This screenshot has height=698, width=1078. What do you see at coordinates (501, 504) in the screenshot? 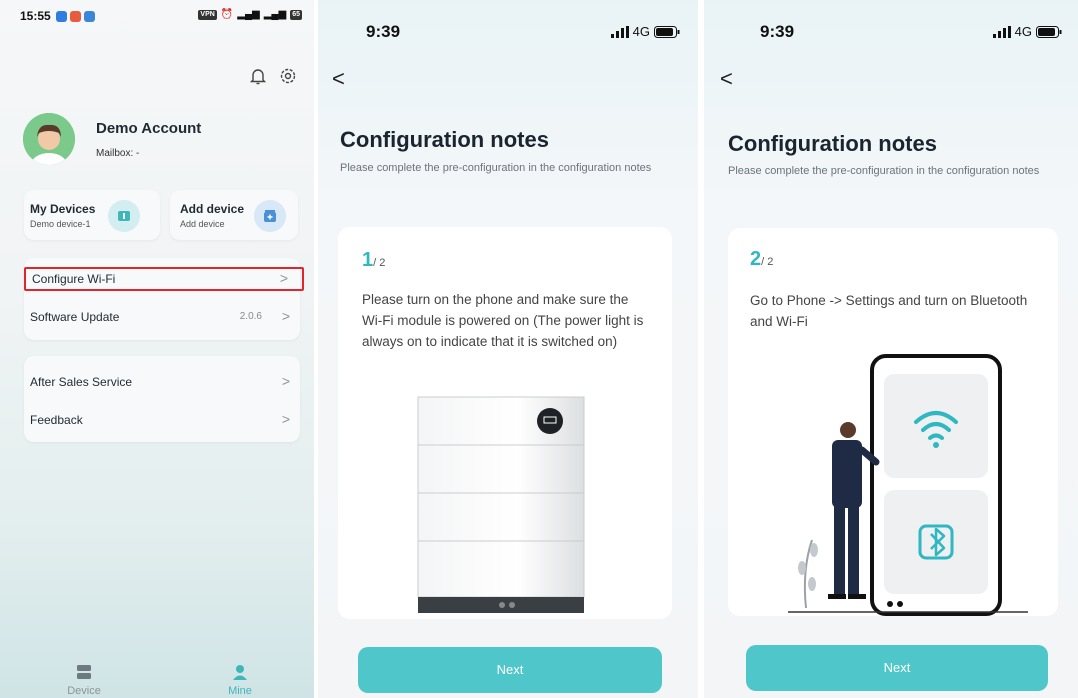
I see `battery-device-illustration` at bounding box center [501, 504].